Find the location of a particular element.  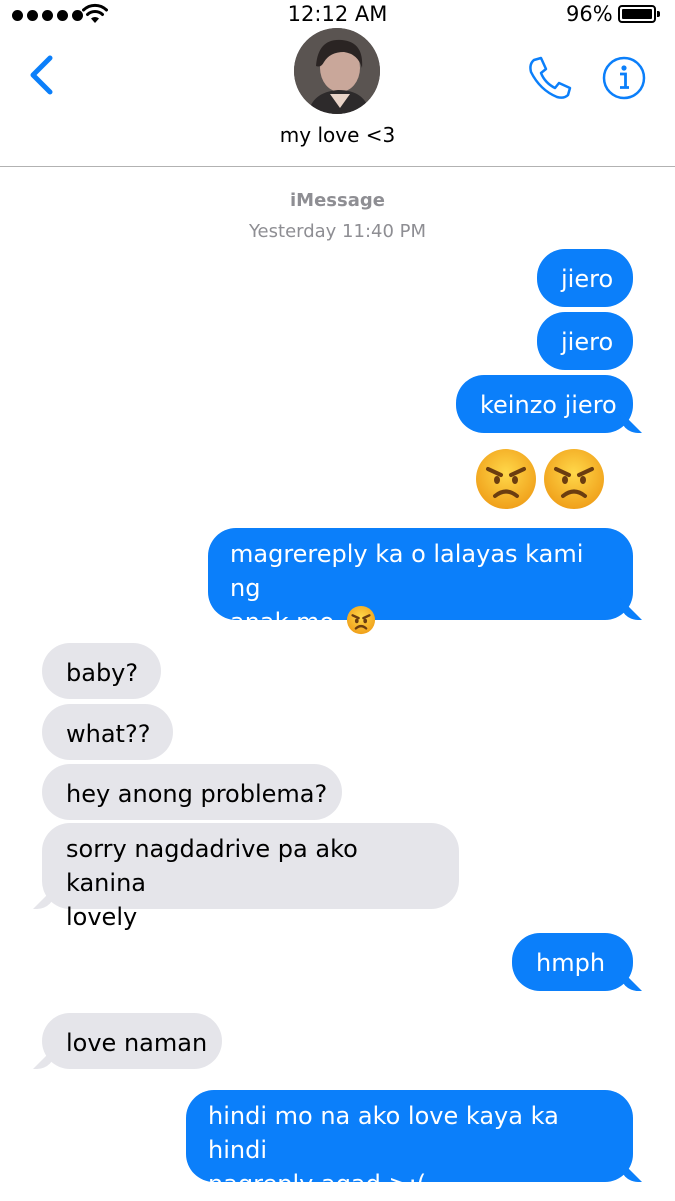

received-message: love naman is located at coordinates (132, 1041).